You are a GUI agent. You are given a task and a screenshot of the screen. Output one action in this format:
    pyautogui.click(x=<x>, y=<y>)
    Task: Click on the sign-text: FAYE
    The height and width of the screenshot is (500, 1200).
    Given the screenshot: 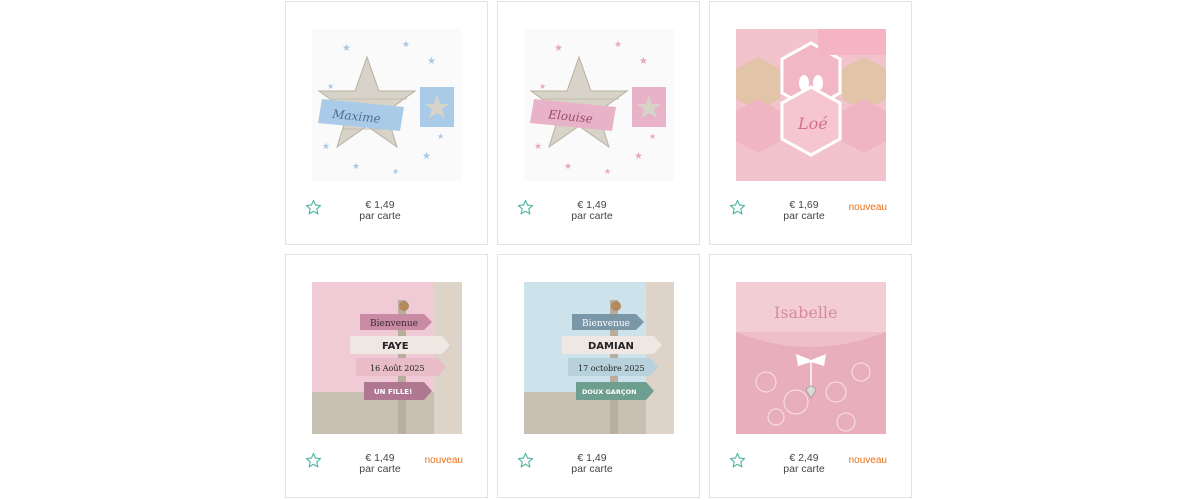 What is the action you would take?
    pyautogui.click(x=395, y=346)
    